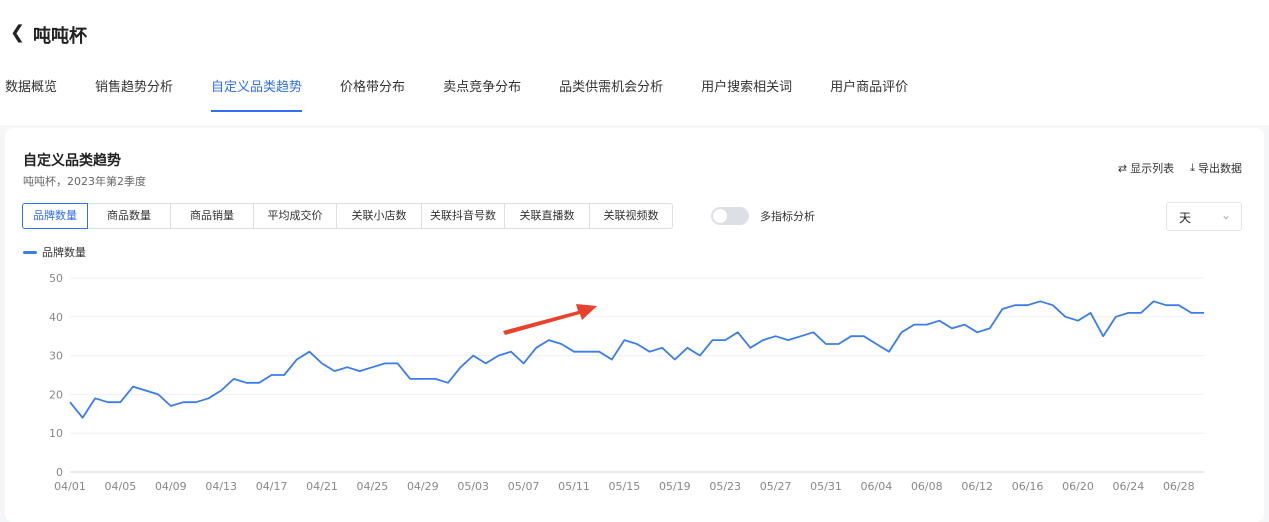 The width and height of the screenshot is (1269, 522). Describe the element at coordinates (56, 433) in the screenshot. I see `y-tick-label: 10` at that location.